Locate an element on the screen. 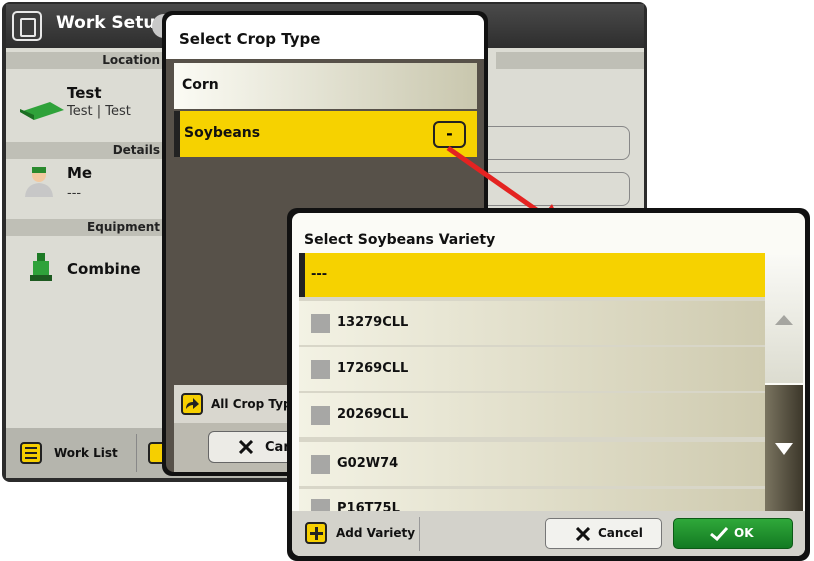 This screenshot has width=814, height=561. details-section-header: Details is located at coordinates (86, 150).